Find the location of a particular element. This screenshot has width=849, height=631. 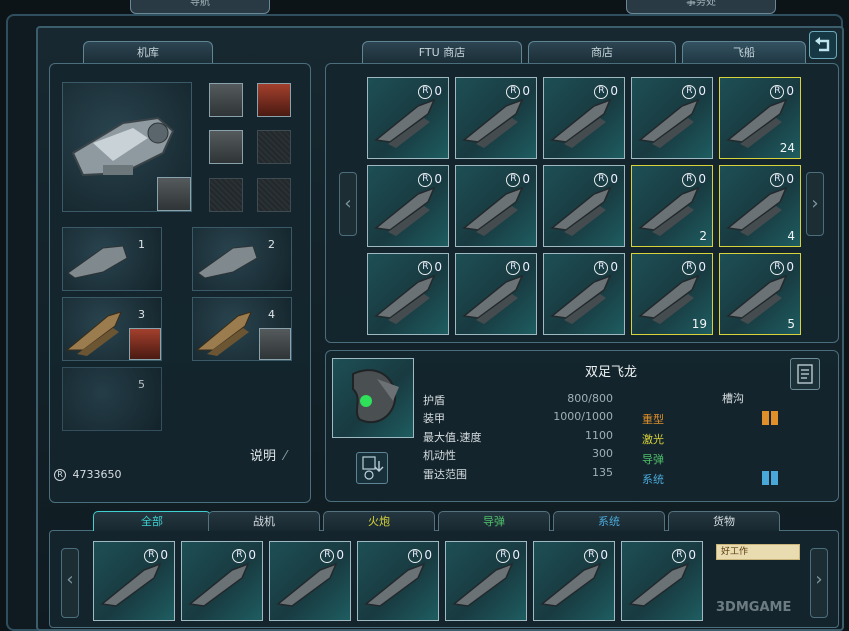

explain-button: 说明 ⁄ is located at coordinates (275, 454).